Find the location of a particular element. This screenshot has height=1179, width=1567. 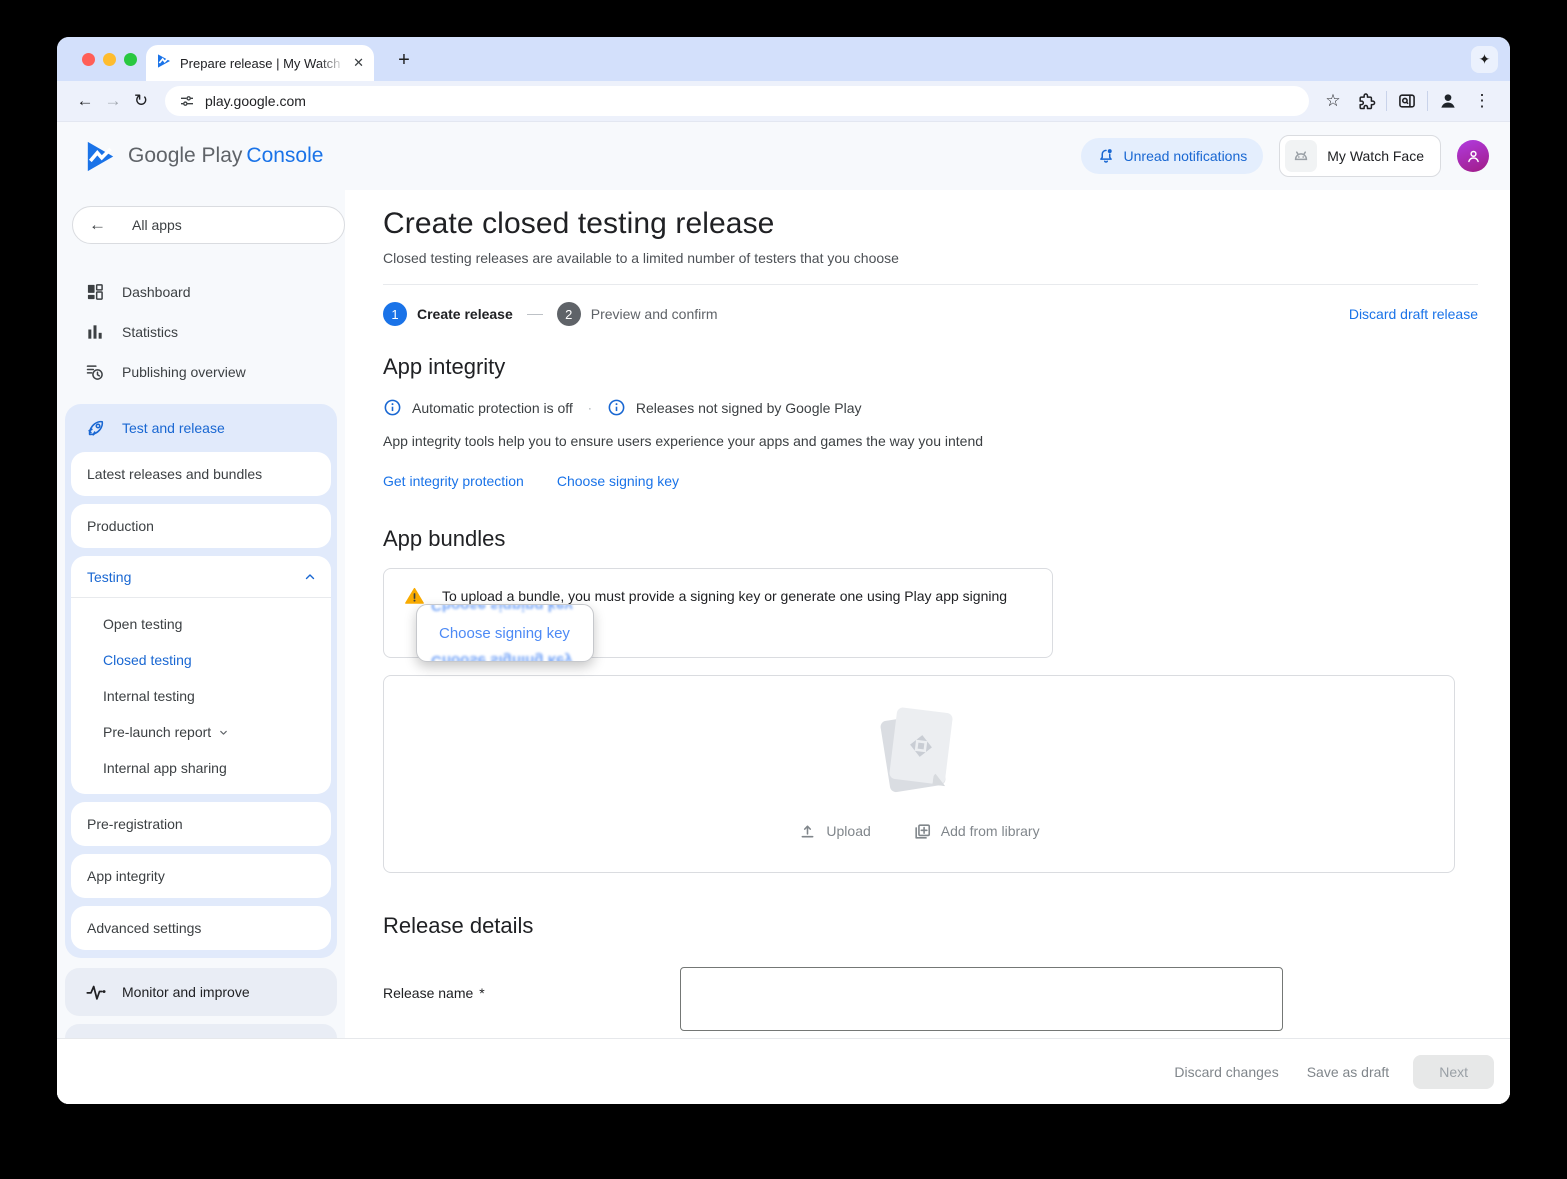

stepper: 1 Create release 2 Preview and confirm is located at coordinates (550, 314).